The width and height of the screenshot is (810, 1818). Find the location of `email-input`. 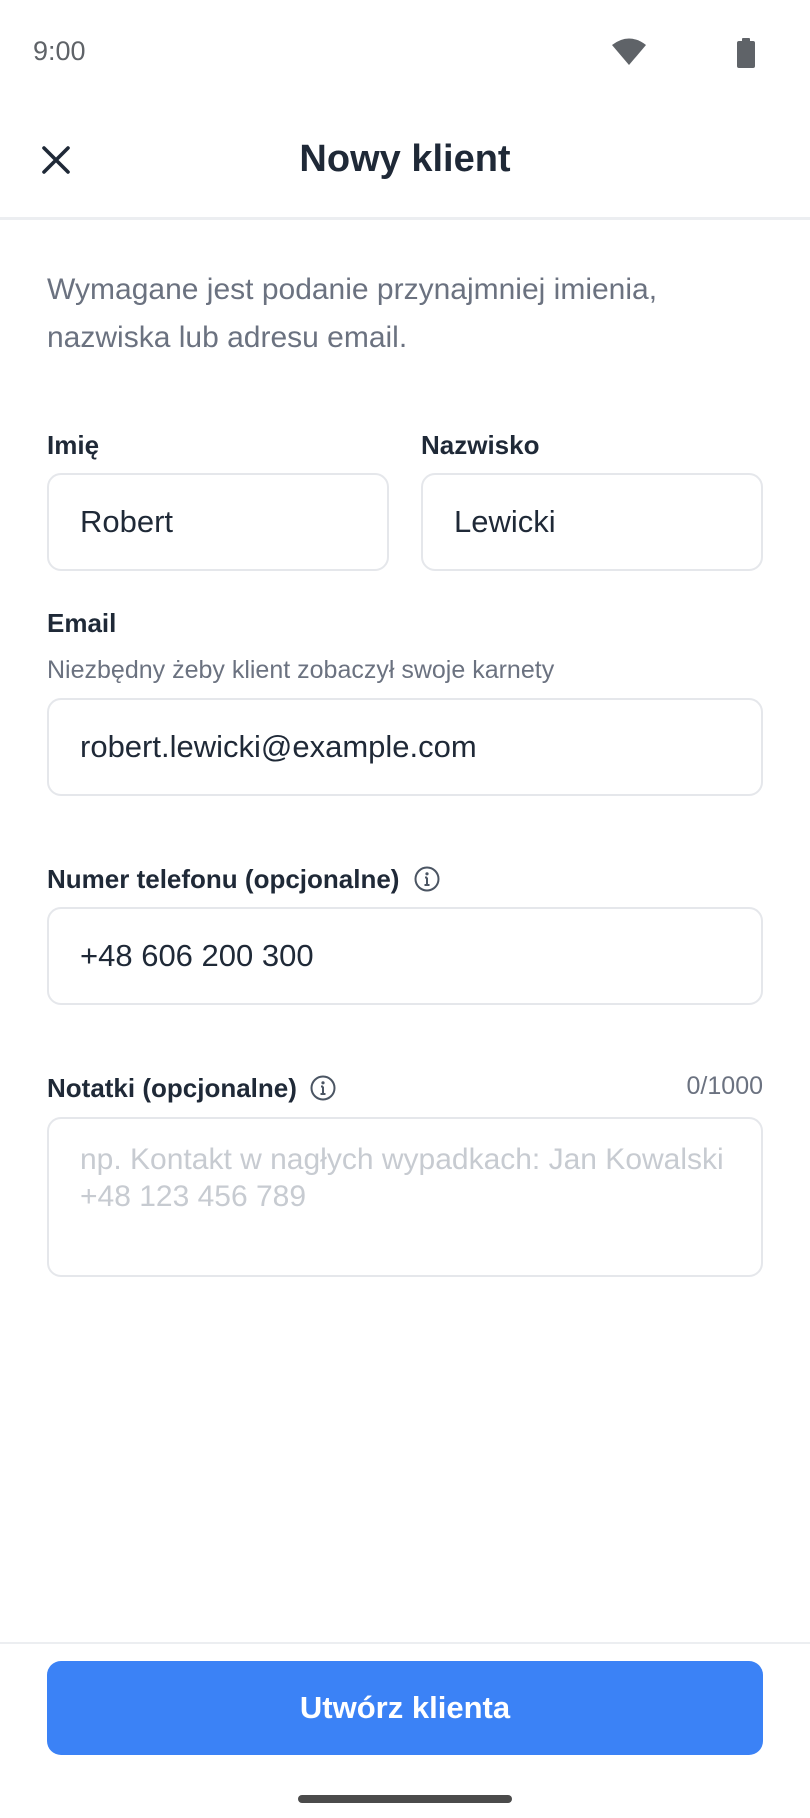

email-input is located at coordinates (405, 747).